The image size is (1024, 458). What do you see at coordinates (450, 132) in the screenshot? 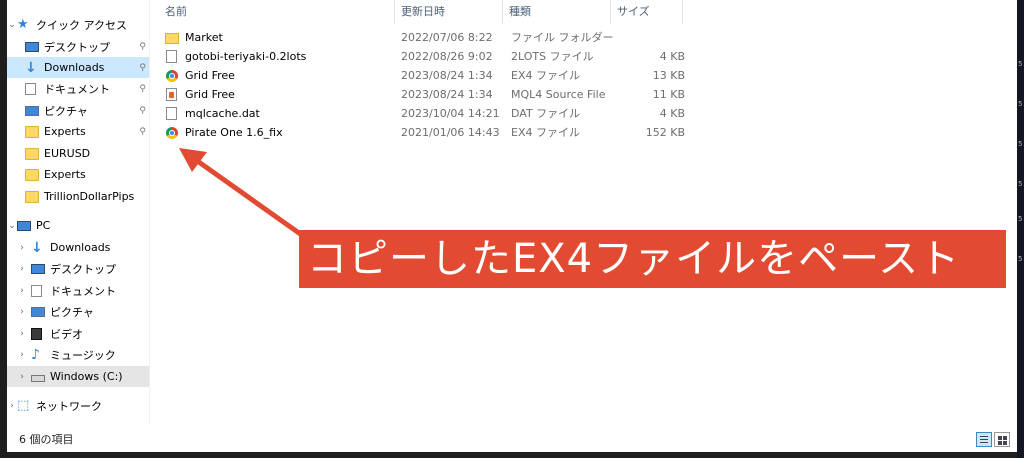
I see `file-date: 2021/01/06 14:43` at bounding box center [450, 132].